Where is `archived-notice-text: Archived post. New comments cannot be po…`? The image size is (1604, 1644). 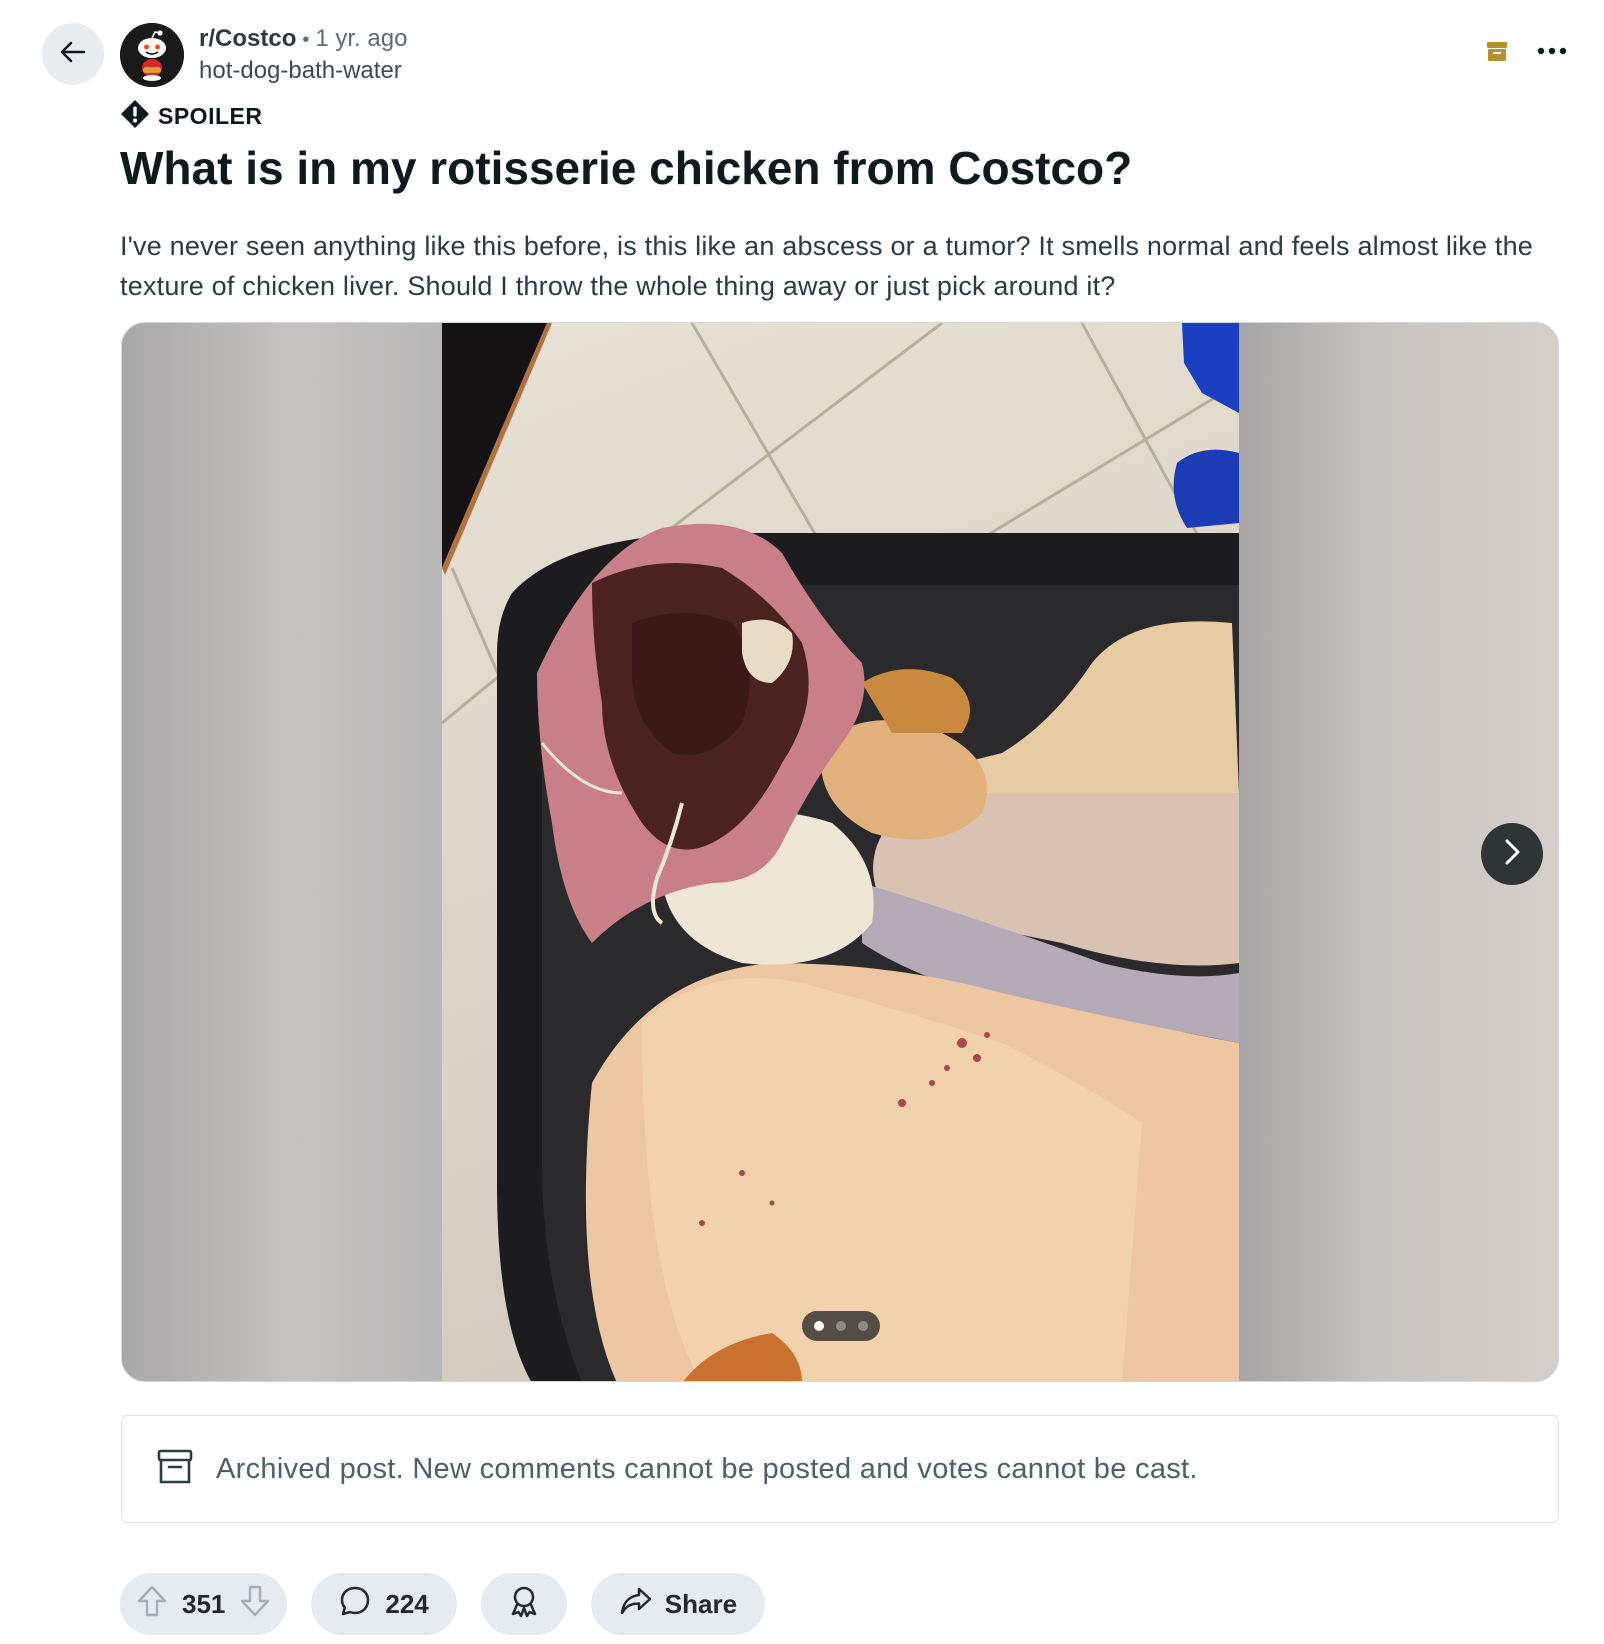
archived-notice-text: Archived post. New comments cannot be po… is located at coordinates (707, 1468).